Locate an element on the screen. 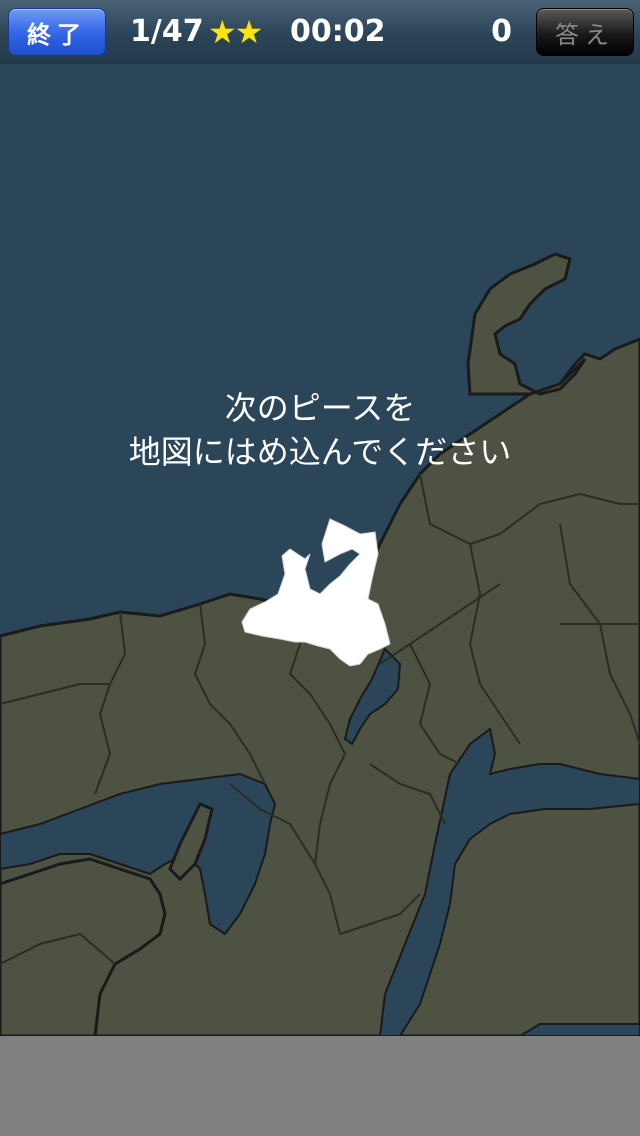 This screenshot has width=640, height=1136. instruction-line-2: 地図にはめ込んでください is located at coordinates (320, 452).